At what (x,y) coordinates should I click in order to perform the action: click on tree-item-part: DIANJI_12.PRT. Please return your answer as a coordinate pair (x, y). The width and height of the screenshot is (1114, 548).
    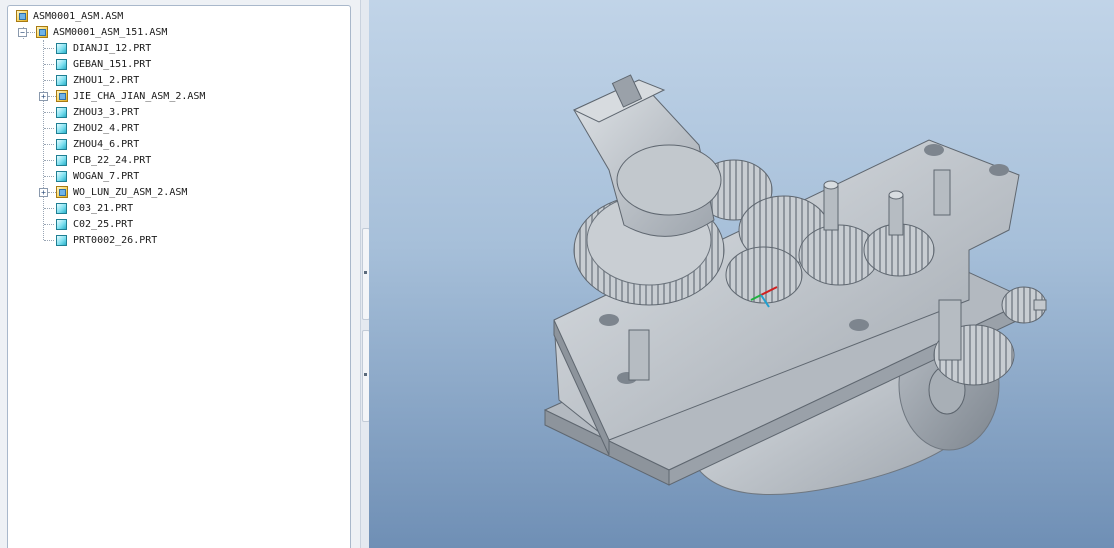
    Looking at the image, I should click on (97, 48).